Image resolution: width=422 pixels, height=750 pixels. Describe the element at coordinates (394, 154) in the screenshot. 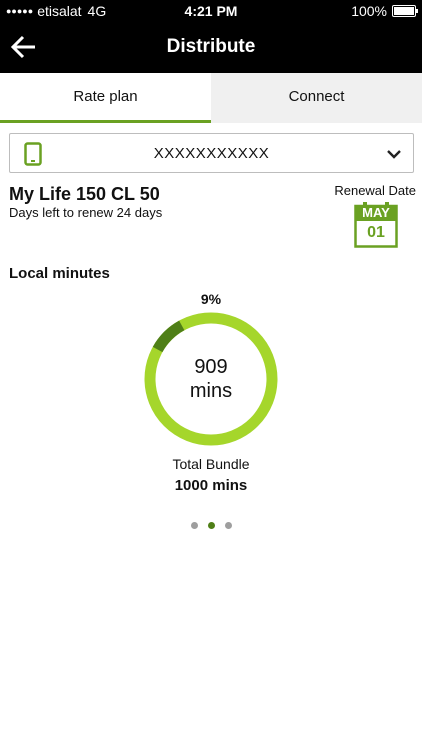

I see `chevron-down-icon` at that location.